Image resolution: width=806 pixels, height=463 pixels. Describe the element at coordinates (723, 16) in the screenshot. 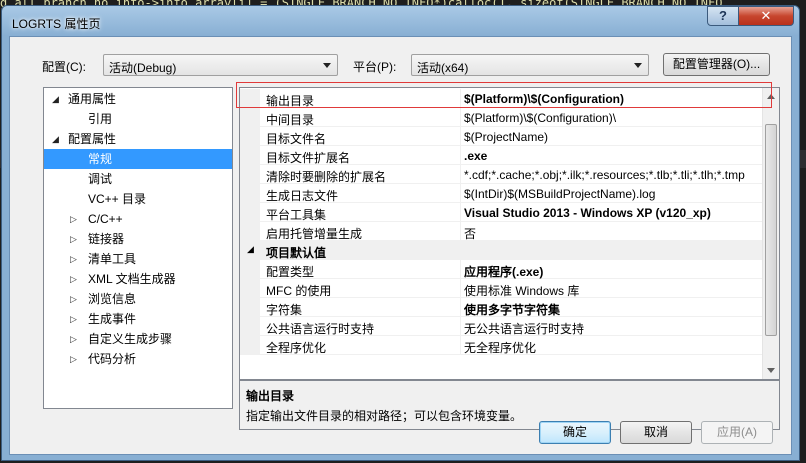

I see `help-button: ?` at that location.